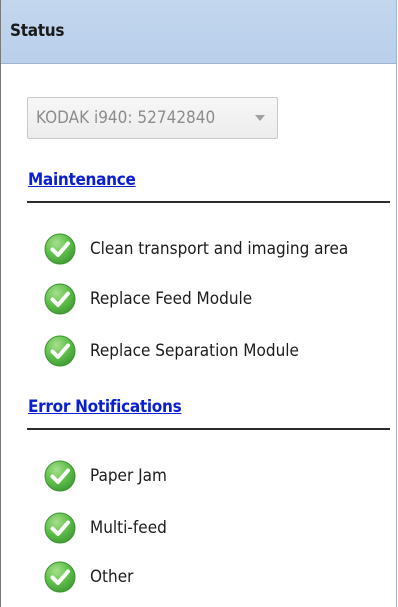 The height and width of the screenshot is (607, 398). I want to click on error-item-label: Multi-feed, so click(128, 528).